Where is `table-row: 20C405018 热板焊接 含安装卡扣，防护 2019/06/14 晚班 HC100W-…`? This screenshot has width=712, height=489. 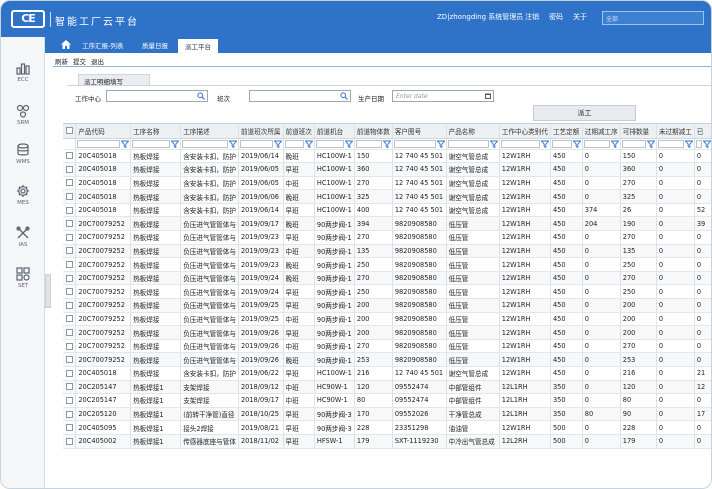 table-row: 20C405018 热板焊接 含安装卡扣，防护 2019/06/14 晚班 HC100W-… is located at coordinates (387, 156).